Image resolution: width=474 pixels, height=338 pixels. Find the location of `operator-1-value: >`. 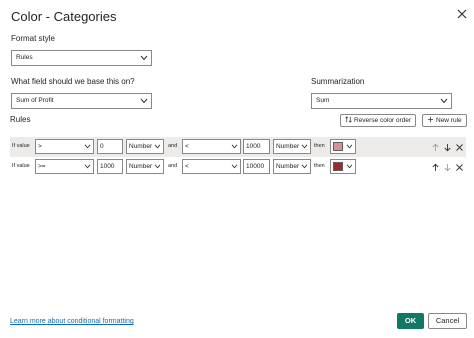

operator-1-value: > is located at coordinates (40, 146).